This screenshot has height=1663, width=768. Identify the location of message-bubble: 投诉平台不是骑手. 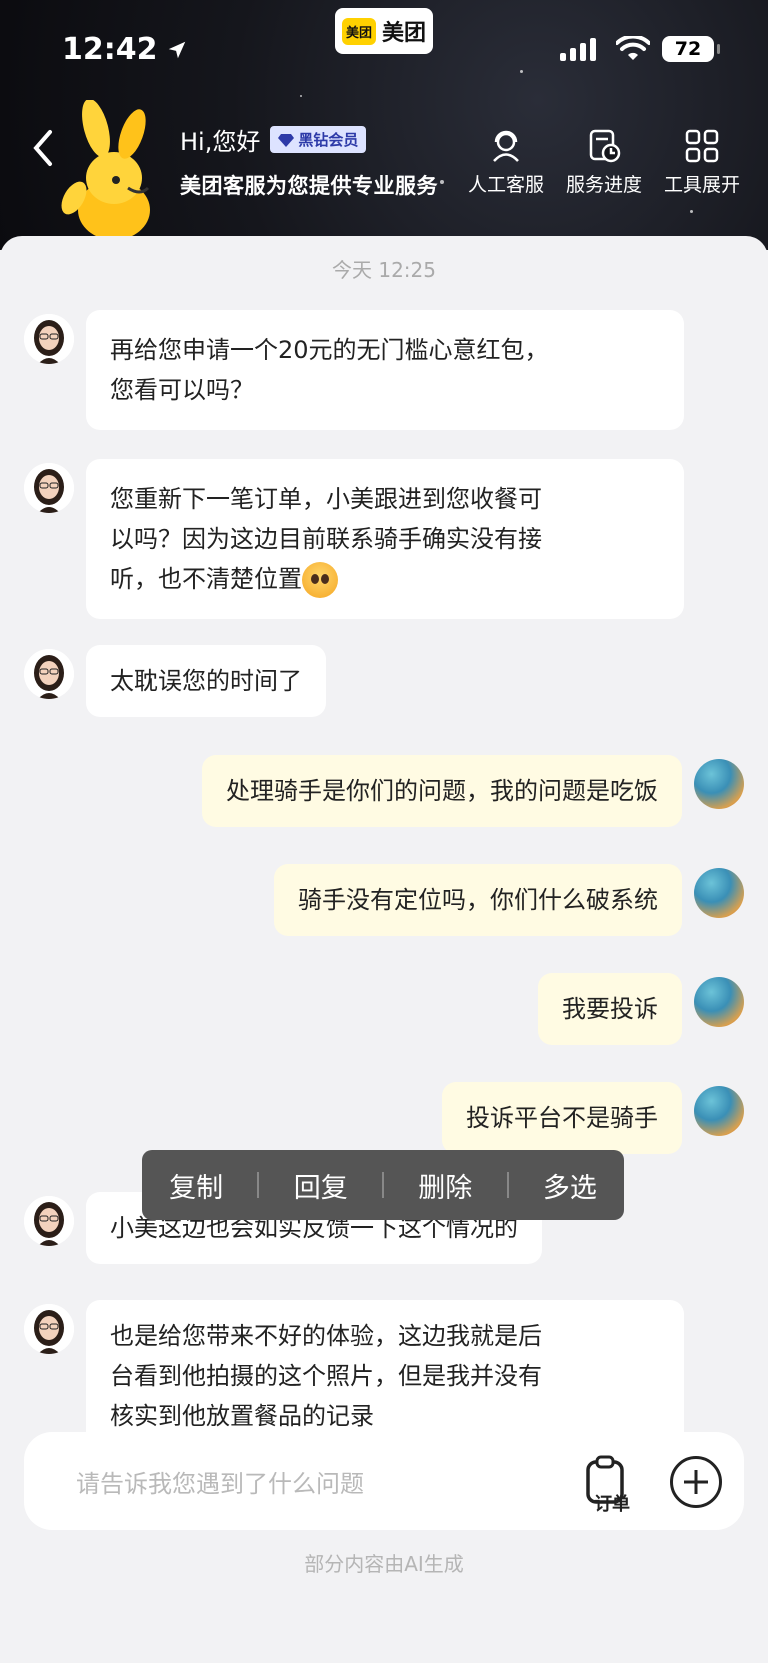
(562, 1118).